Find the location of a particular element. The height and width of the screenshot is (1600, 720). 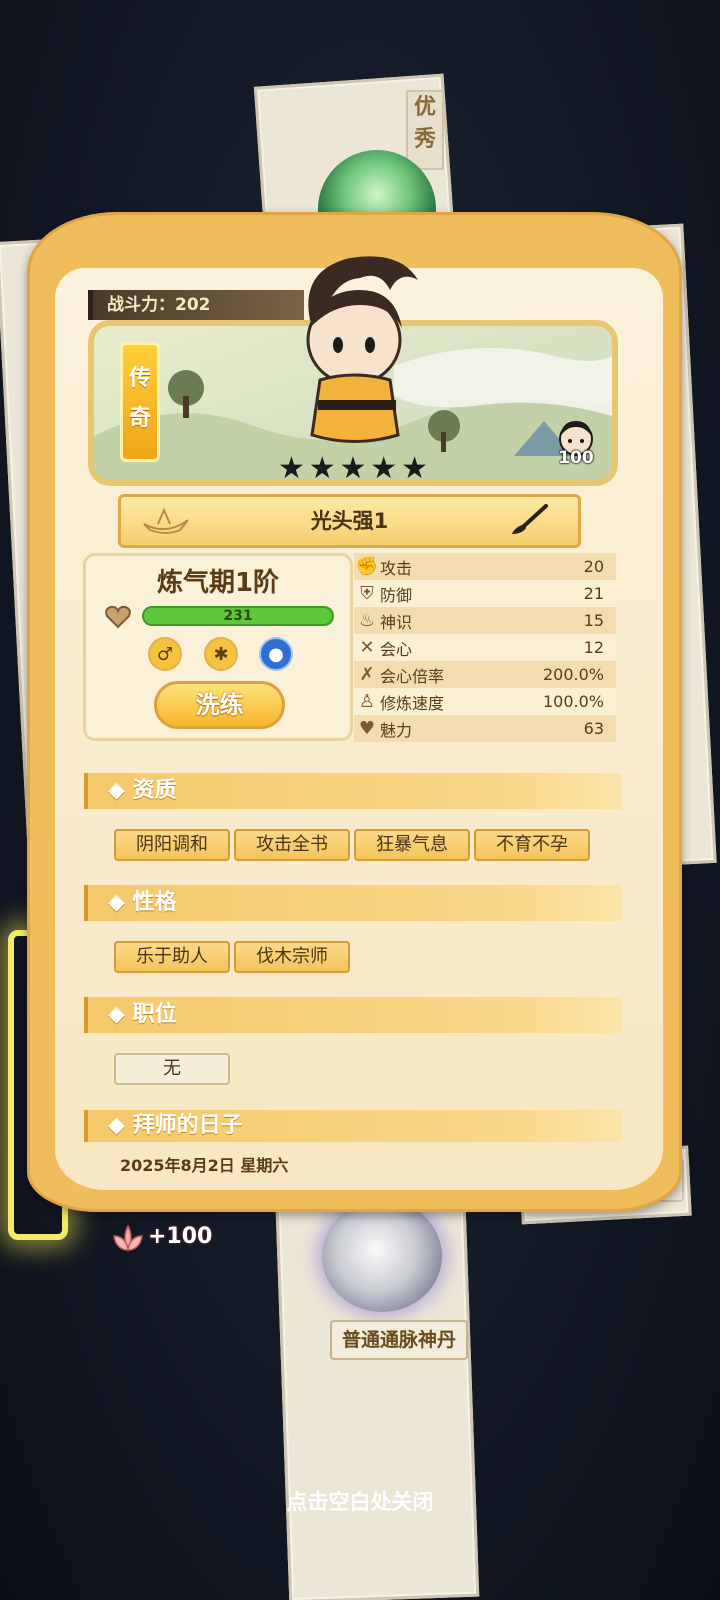

cross-swords-icon: ✕ is located at coordinates (367, 647).